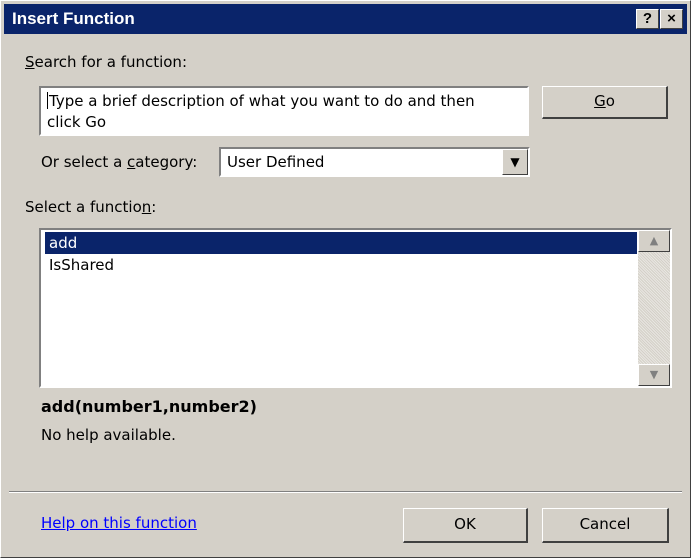  I want to click on function-syntax: add(number1,number2), so click(149, 406).